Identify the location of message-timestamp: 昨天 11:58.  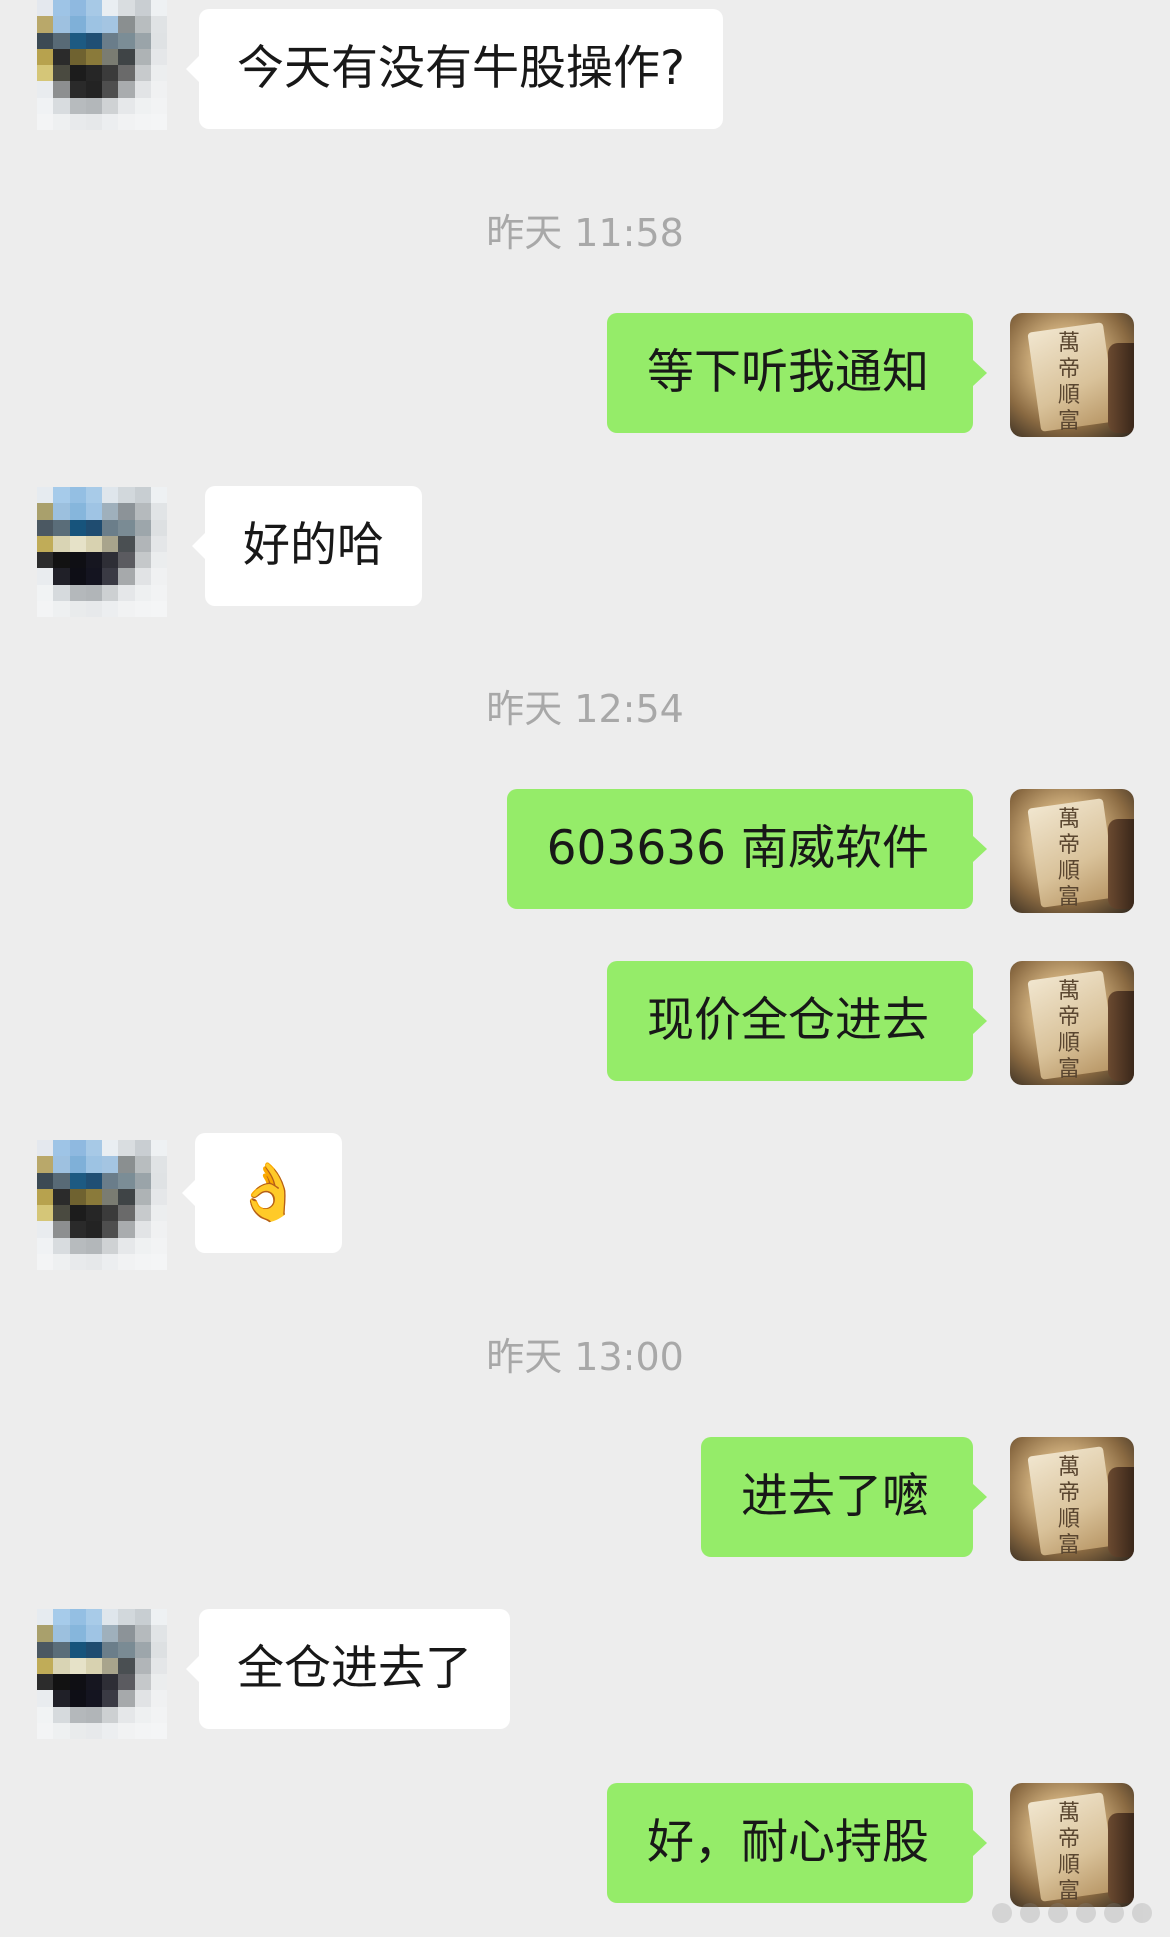
(585, 233).